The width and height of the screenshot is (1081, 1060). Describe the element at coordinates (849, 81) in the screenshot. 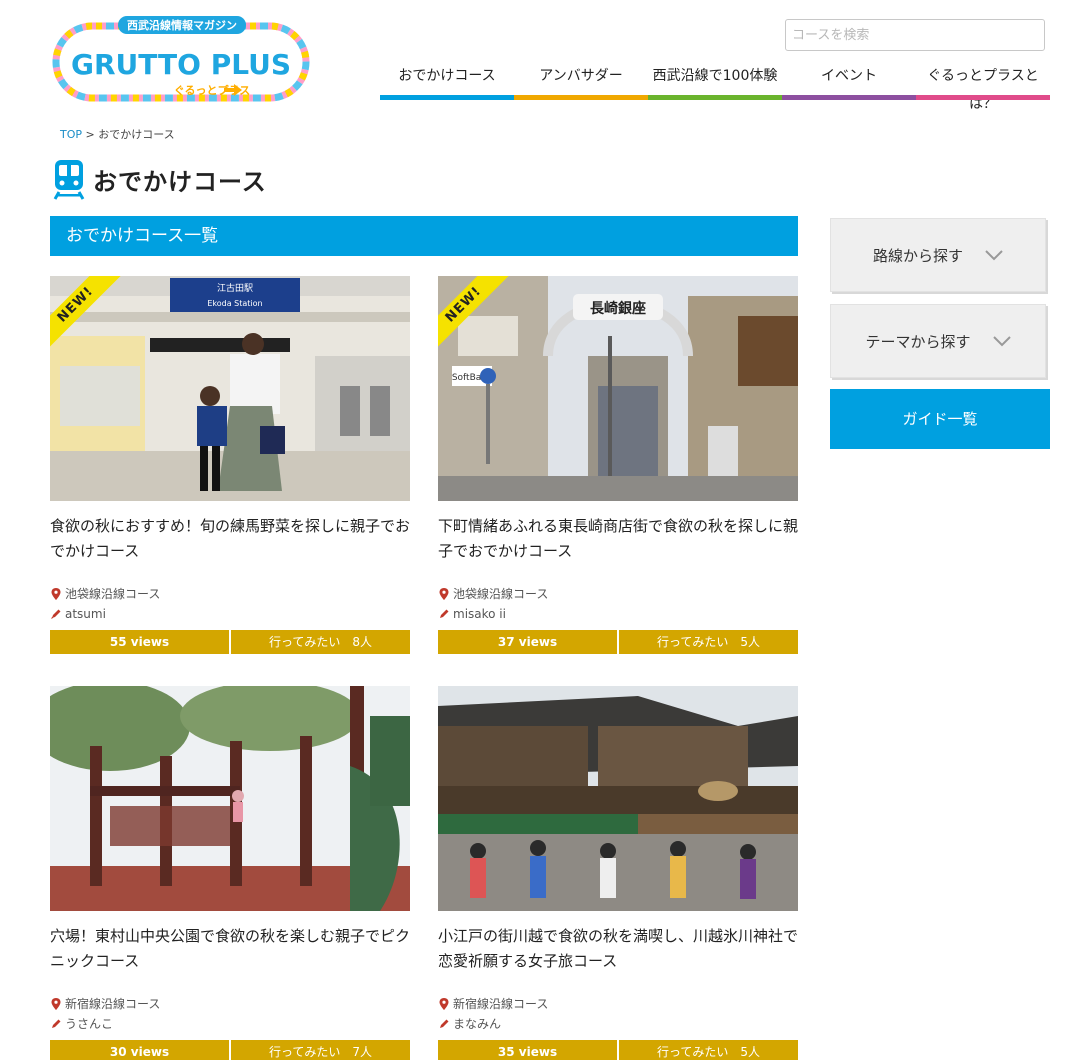

I see `nav-item-events: イベント` at that location.